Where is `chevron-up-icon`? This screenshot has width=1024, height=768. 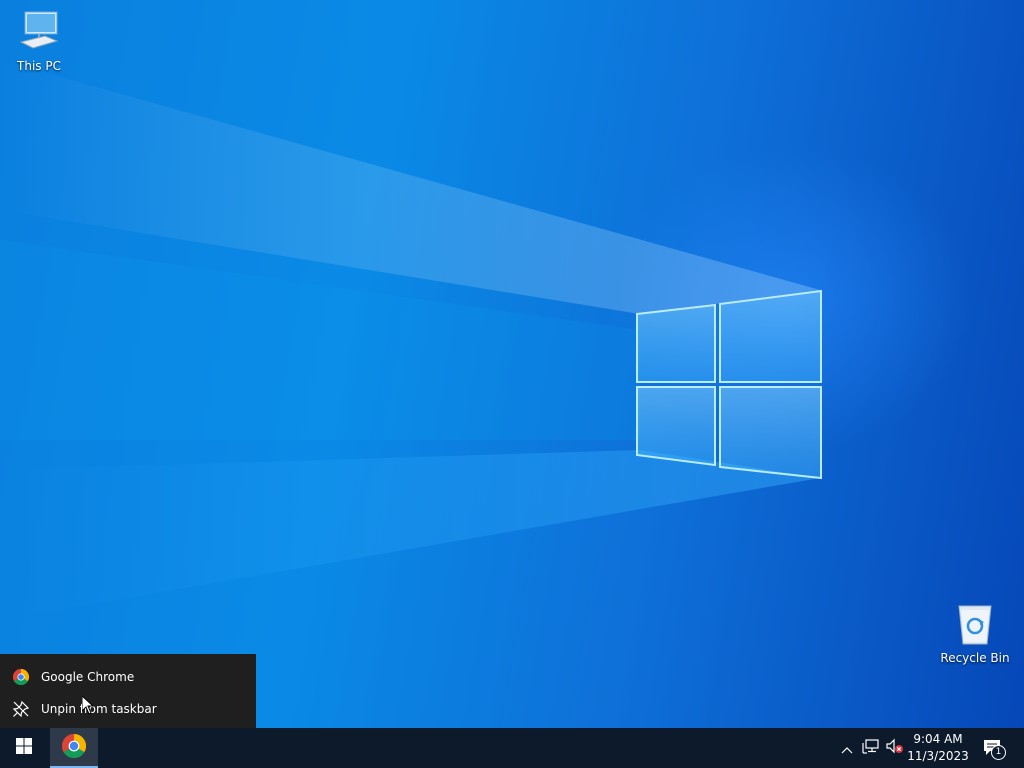 chevron-up-icon is located at coordinates (847, 748).